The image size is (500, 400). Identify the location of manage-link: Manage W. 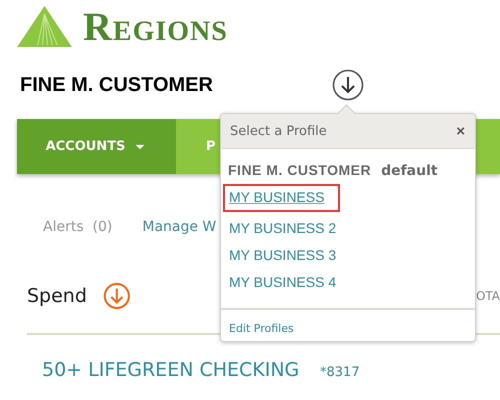
(179, 230).